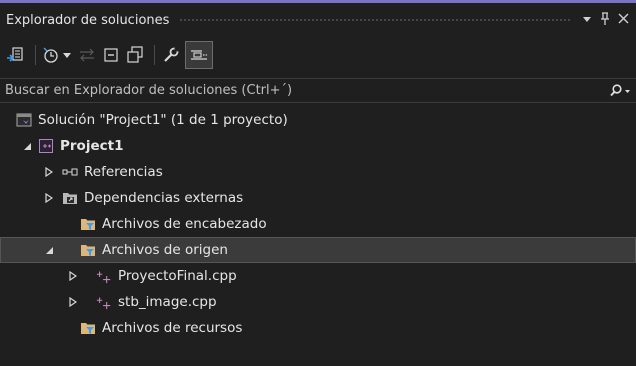  Describe the element at coordinates (51, 55) in the screenshot. I see `history-icon` at that location.